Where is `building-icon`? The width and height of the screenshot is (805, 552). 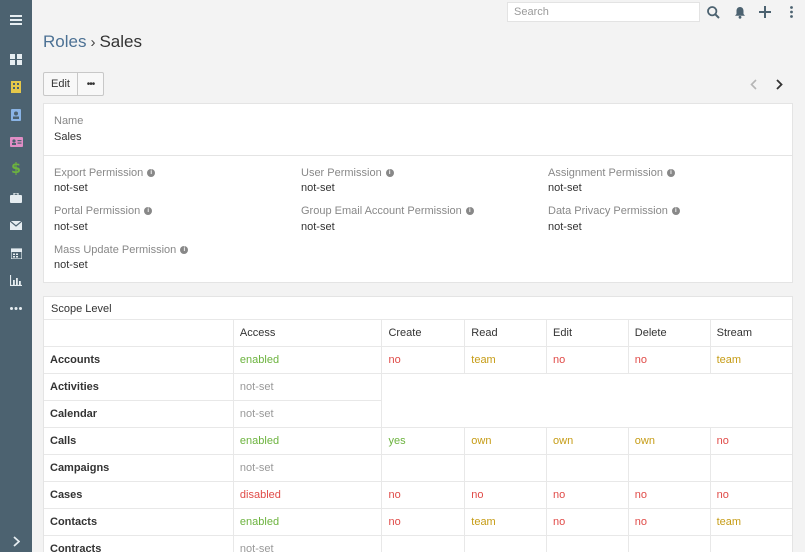
building-icon is located at coordinates (16, 87).